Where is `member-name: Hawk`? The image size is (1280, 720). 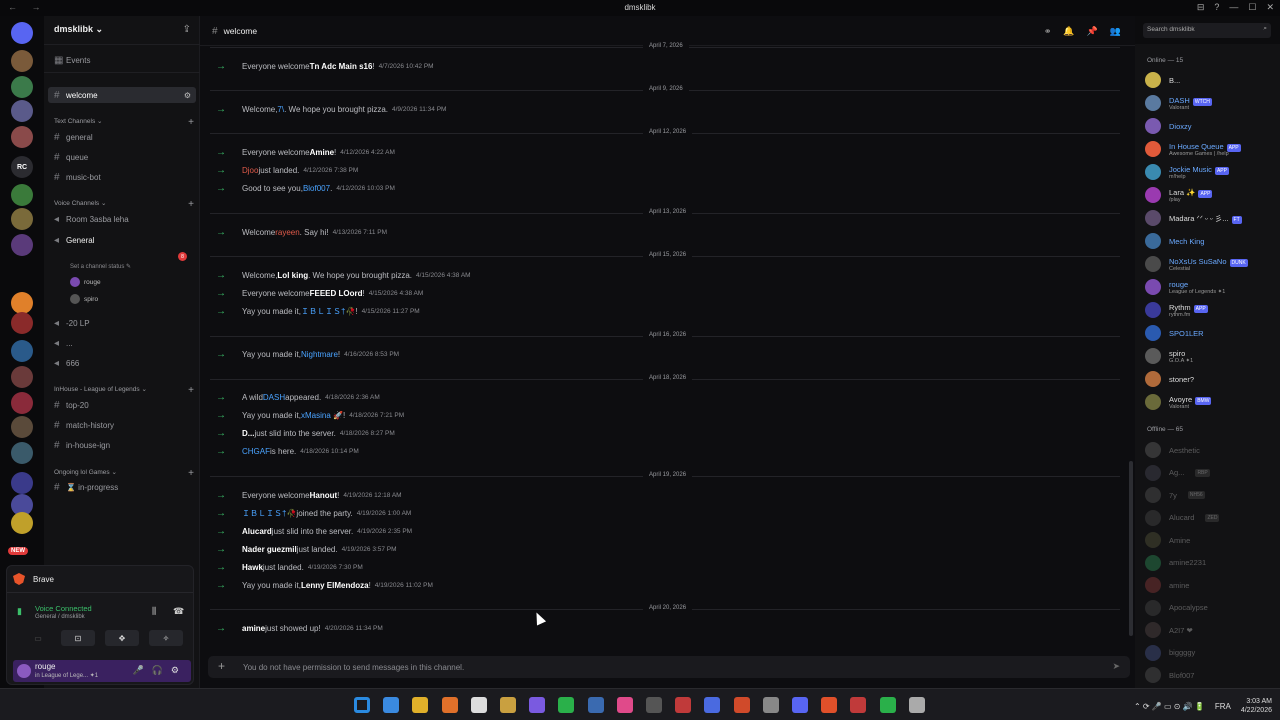
member-name: Hawk is located at coordinates (252, 567).